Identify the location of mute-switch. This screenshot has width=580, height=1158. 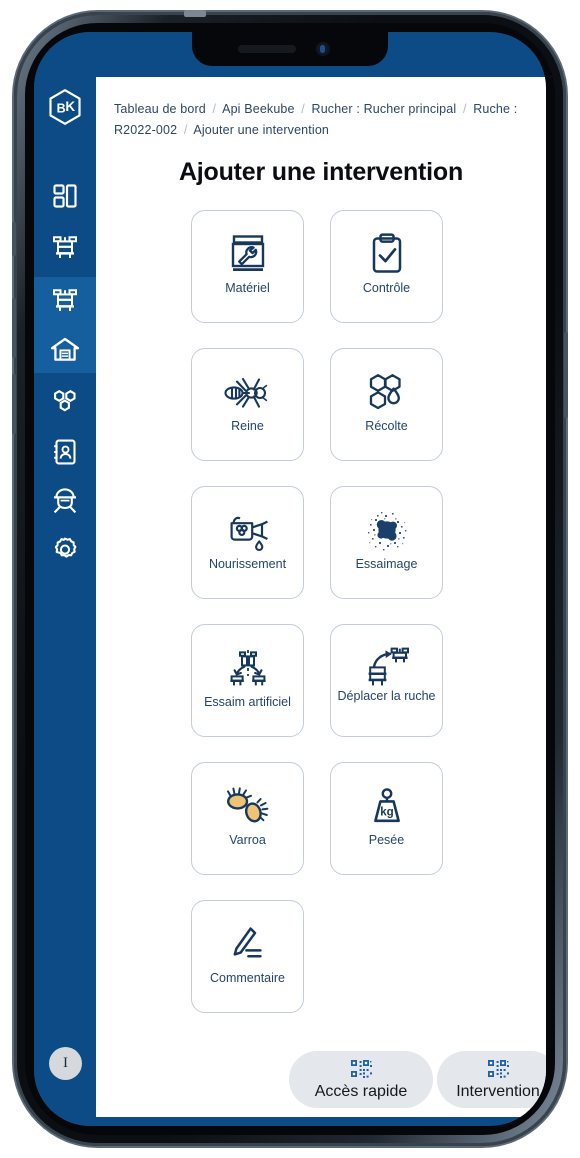
(14, 239).